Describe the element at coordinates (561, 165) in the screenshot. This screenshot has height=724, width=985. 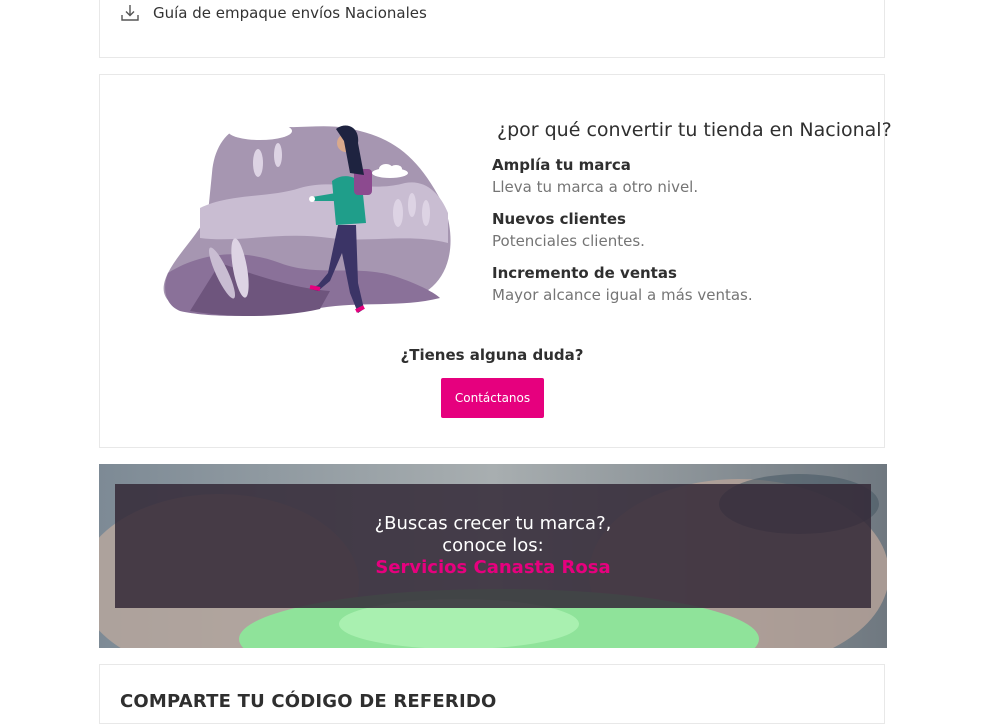
I see `benefit-title: Amplía tu marca` at that location.